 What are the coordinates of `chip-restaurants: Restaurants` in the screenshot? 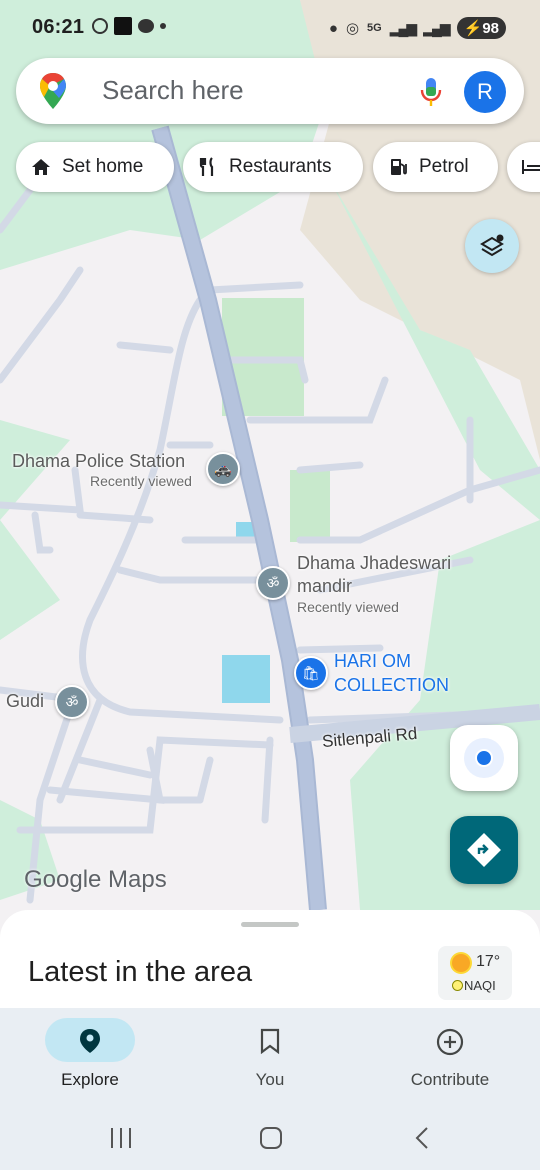 It's located at (273, 167).